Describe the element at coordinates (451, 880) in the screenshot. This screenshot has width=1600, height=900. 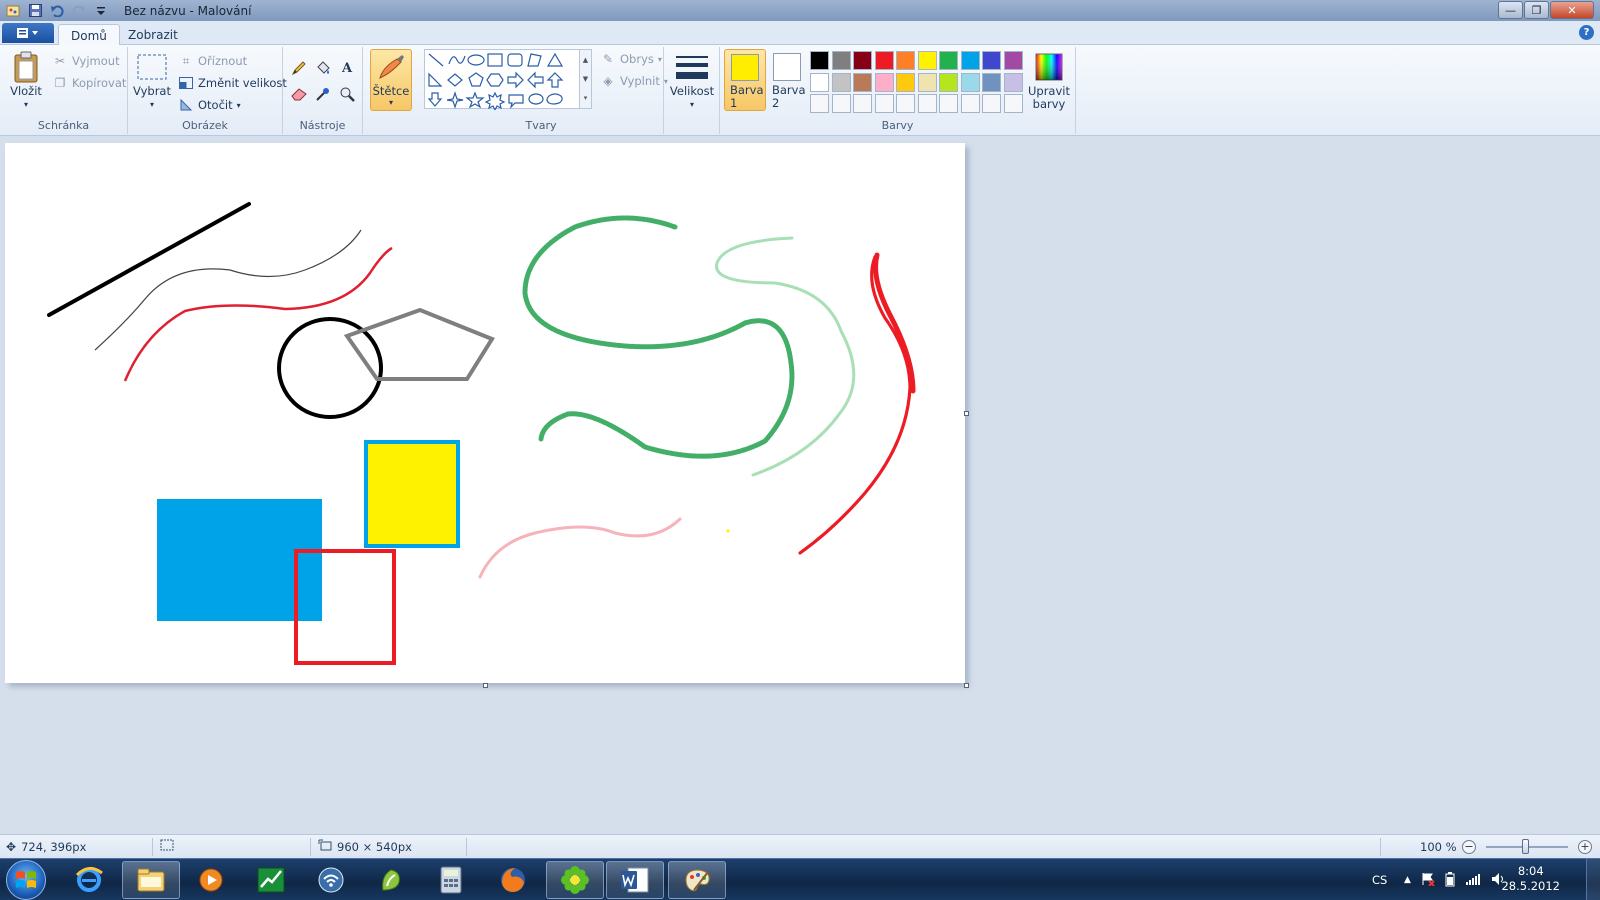
I see `calculator-icon` at that location.